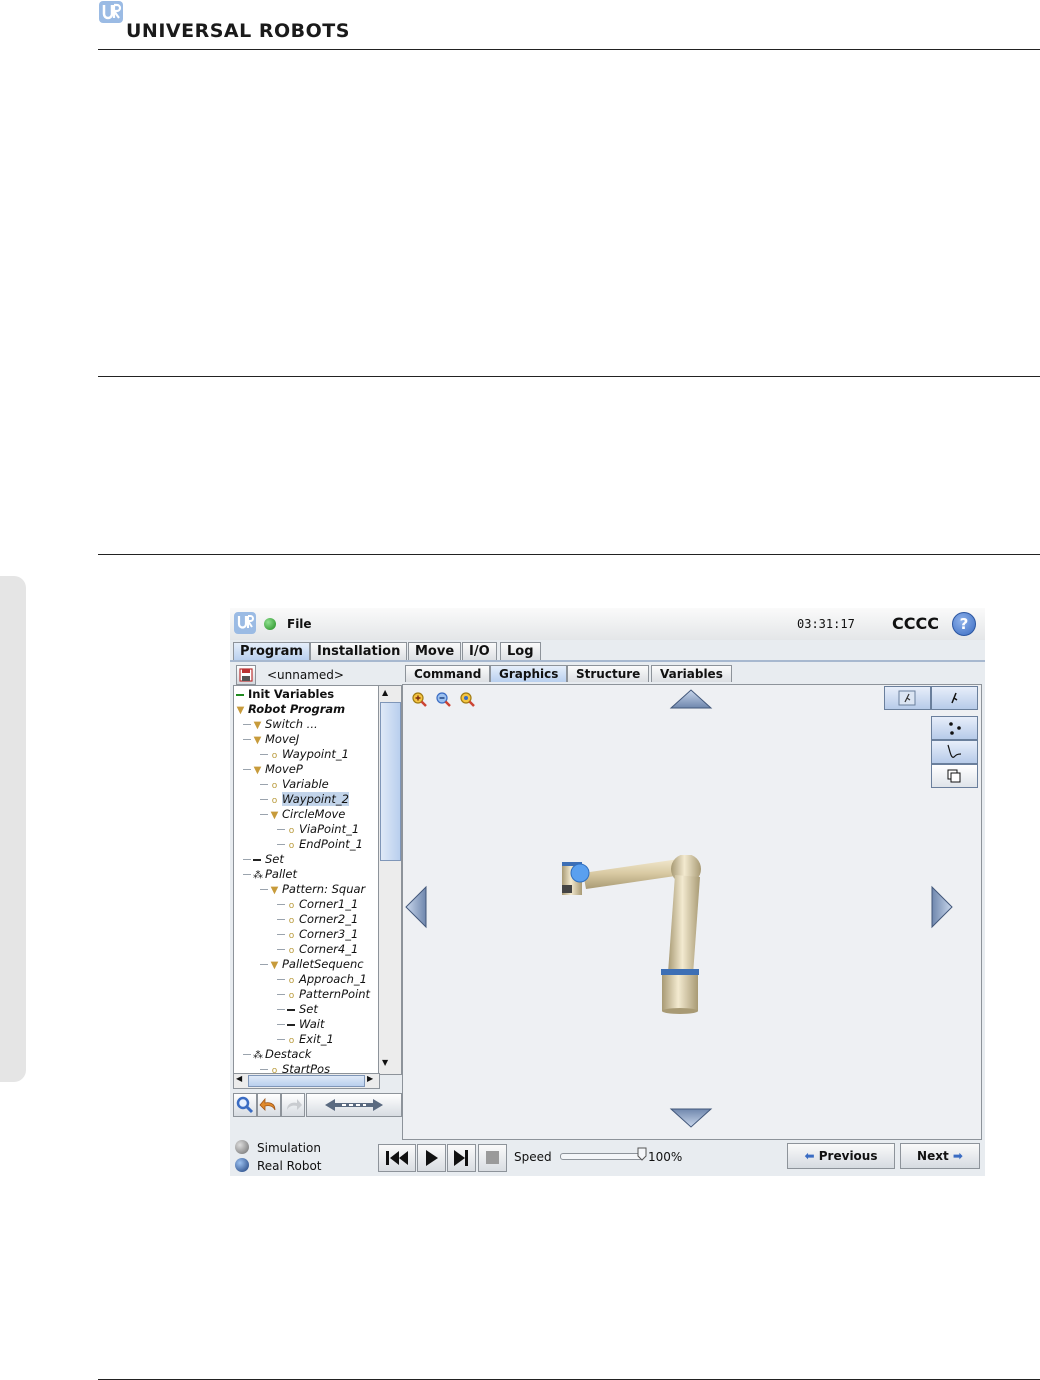  I want to click on show-path-icon, so click(954, 752).